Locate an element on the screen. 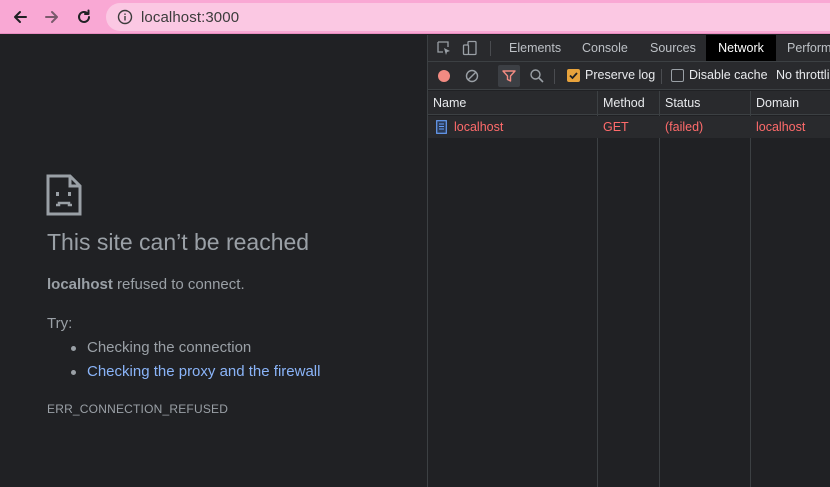  browser-toolbar: localhost:3000 is located at coordinates (415, 17).